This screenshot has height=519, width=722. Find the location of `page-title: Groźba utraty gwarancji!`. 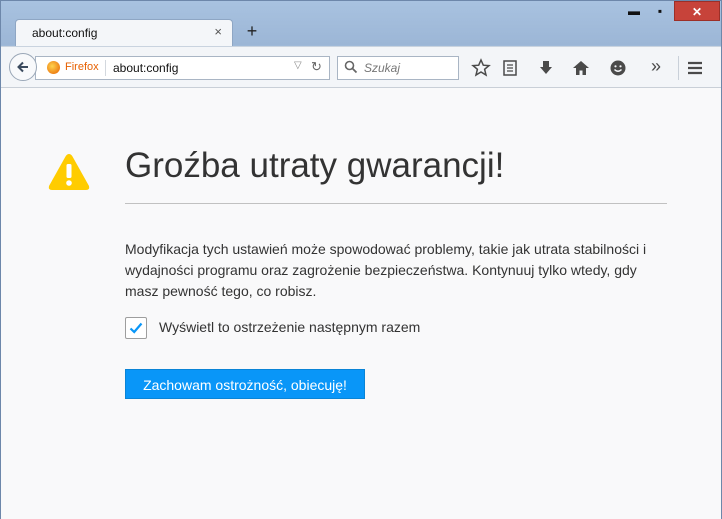

page-title: Groźba utraty gwarancji! is located at coordinates (315, 165).